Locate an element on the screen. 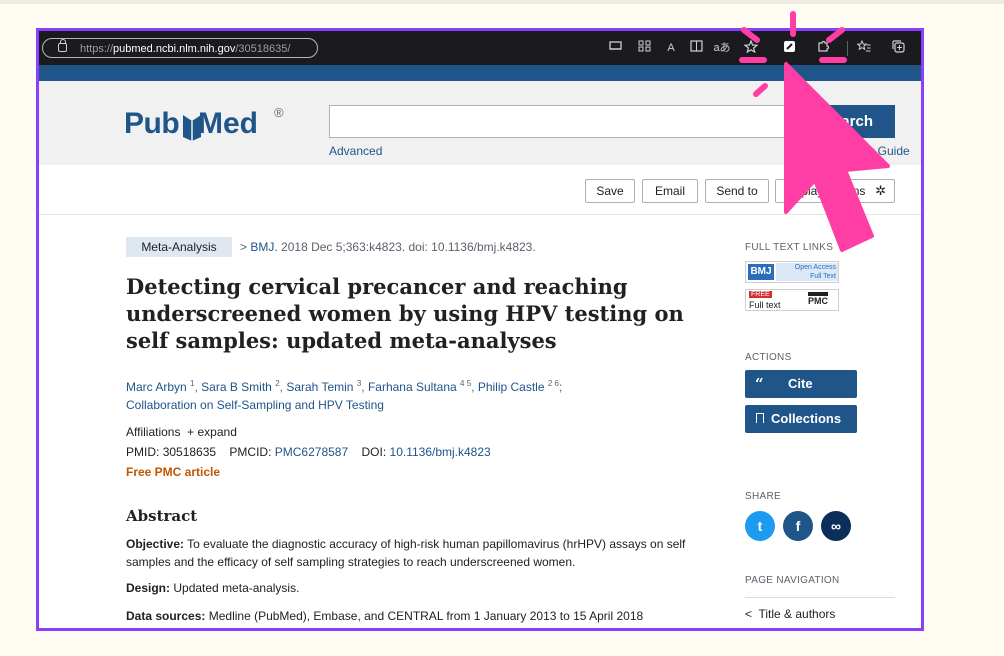 This screenshot has height=656, width=1004. display-options-button: Display options ✲ is located at coordinates (835, 191).